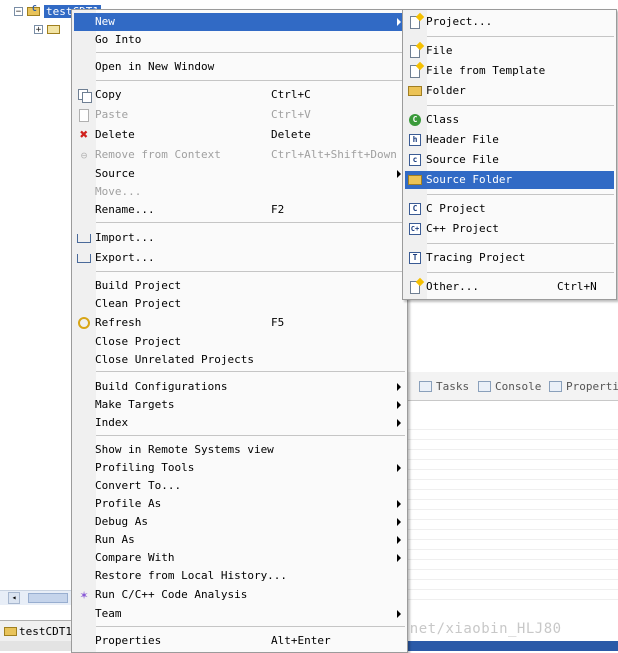 The height and width of the screenshot is (653, 618). I want to click on console-icon, so click(484, 386).